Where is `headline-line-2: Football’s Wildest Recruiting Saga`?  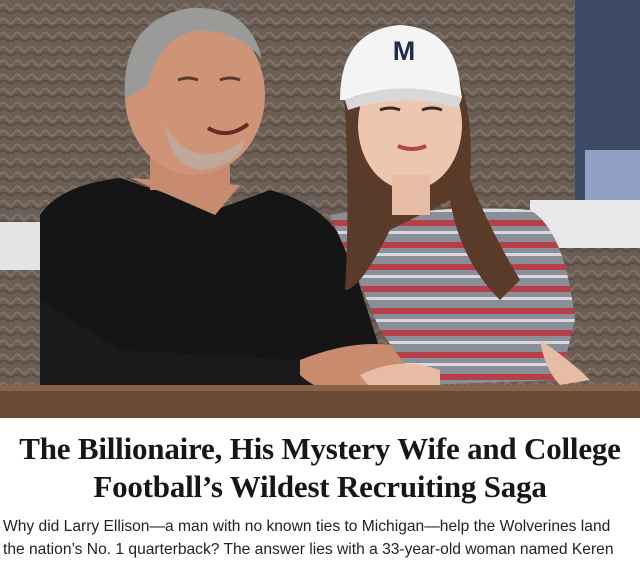
headline-line-2: Football’s Wildest Recruiting Saga is located at coordinates (320, 487).